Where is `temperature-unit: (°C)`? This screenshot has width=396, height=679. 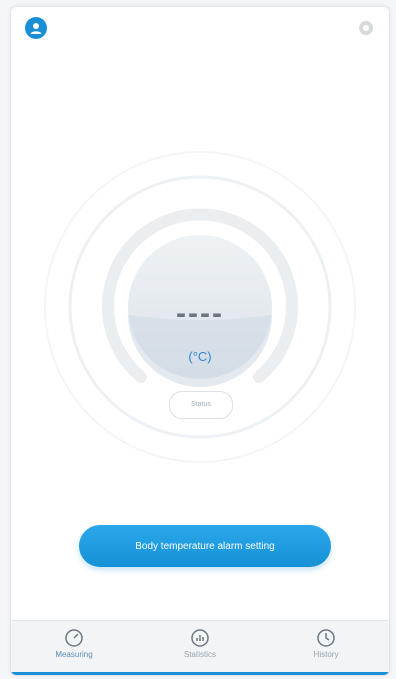 temperature-unit: (°C) is located at coordinates (200, 356).